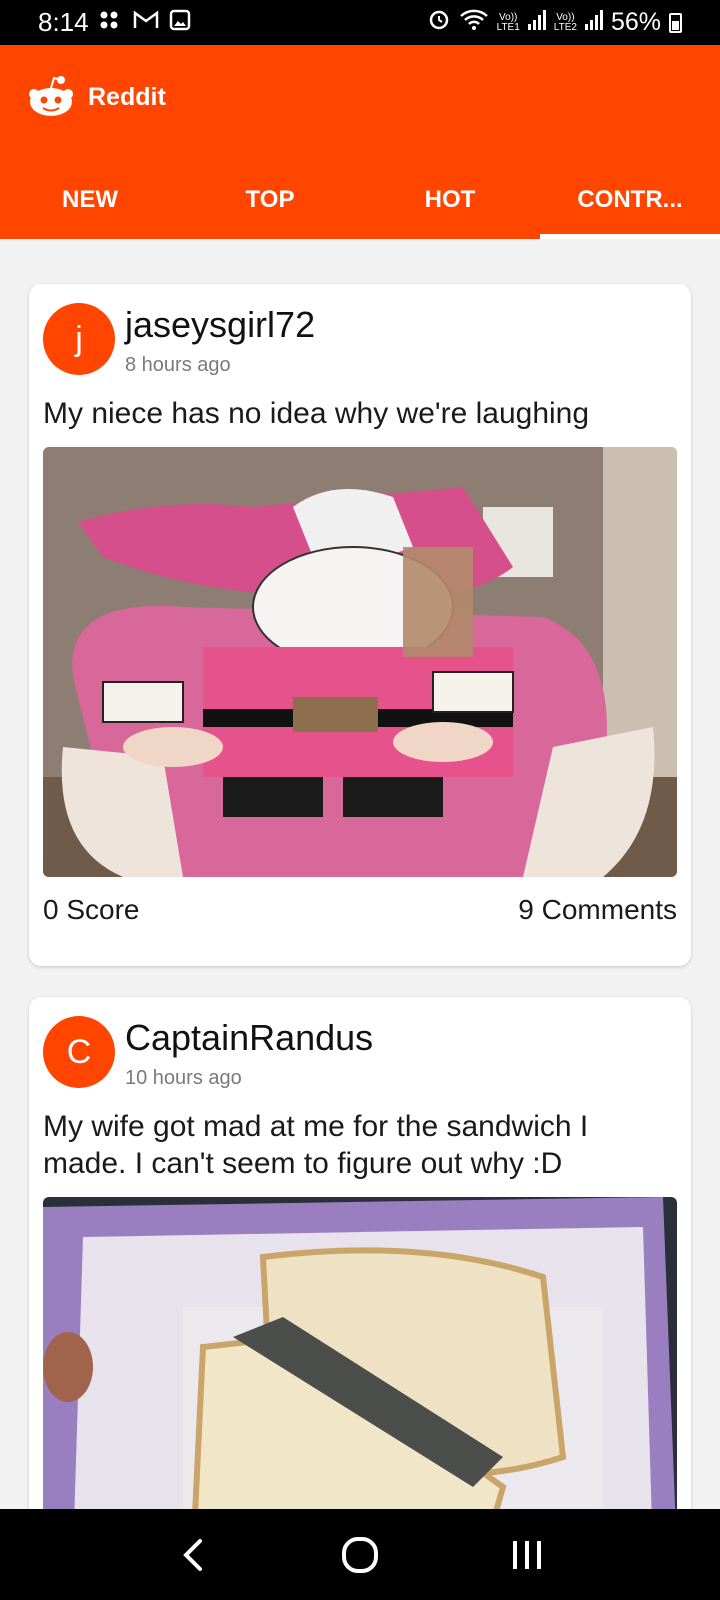 This screenshot has height=1600, width=720. Describe the element at coordinates (593, 22) in the screenshot. I see `signal-2-icon` at that location.